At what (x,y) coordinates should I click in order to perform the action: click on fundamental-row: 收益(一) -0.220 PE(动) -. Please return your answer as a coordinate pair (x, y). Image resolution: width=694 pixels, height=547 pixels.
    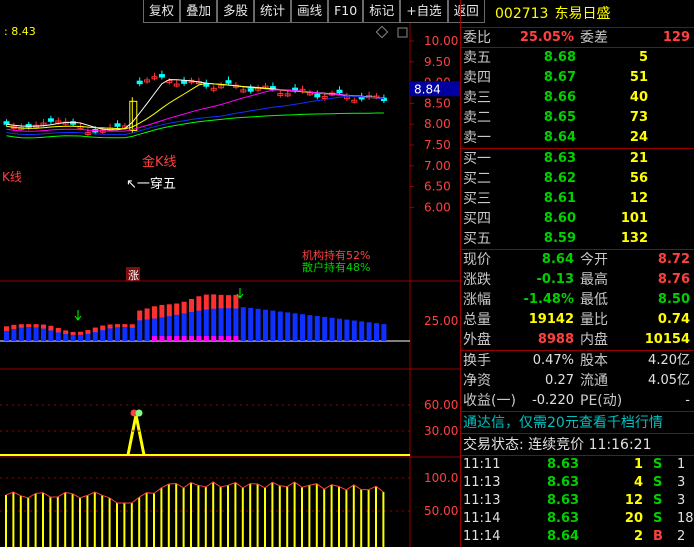
    Looking at the image, I should click on (577, 401).